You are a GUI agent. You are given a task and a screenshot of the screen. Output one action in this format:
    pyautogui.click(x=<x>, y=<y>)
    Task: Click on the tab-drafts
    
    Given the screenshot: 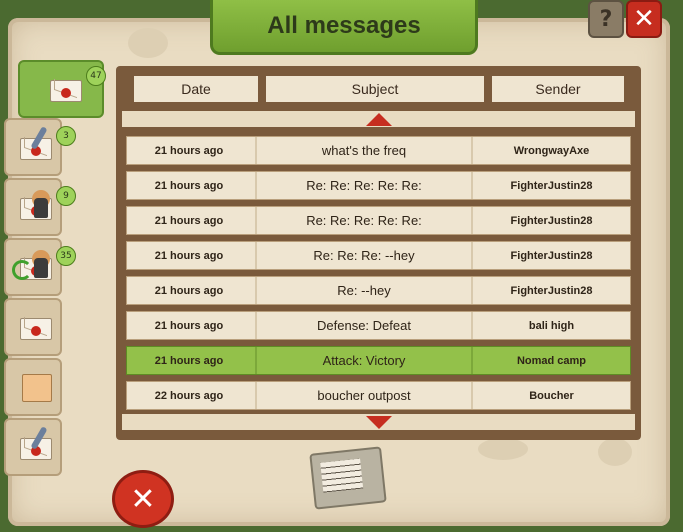 What is the action you would take?
    pyautogui.click(x=33, y=447)
    